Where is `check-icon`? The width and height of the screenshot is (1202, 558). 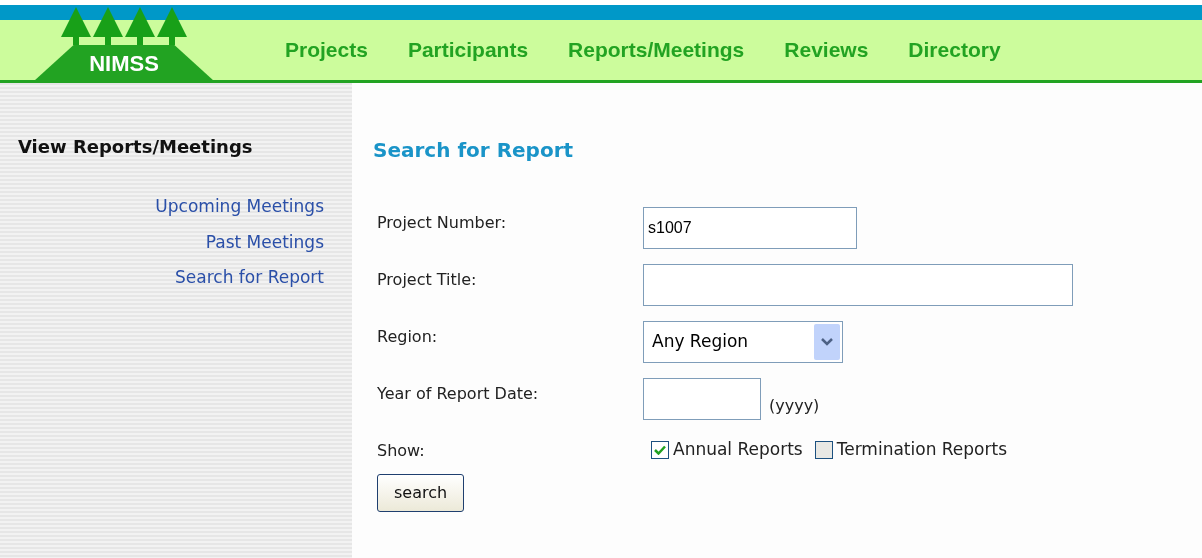 check-icon is located at coordinates (660, 449).